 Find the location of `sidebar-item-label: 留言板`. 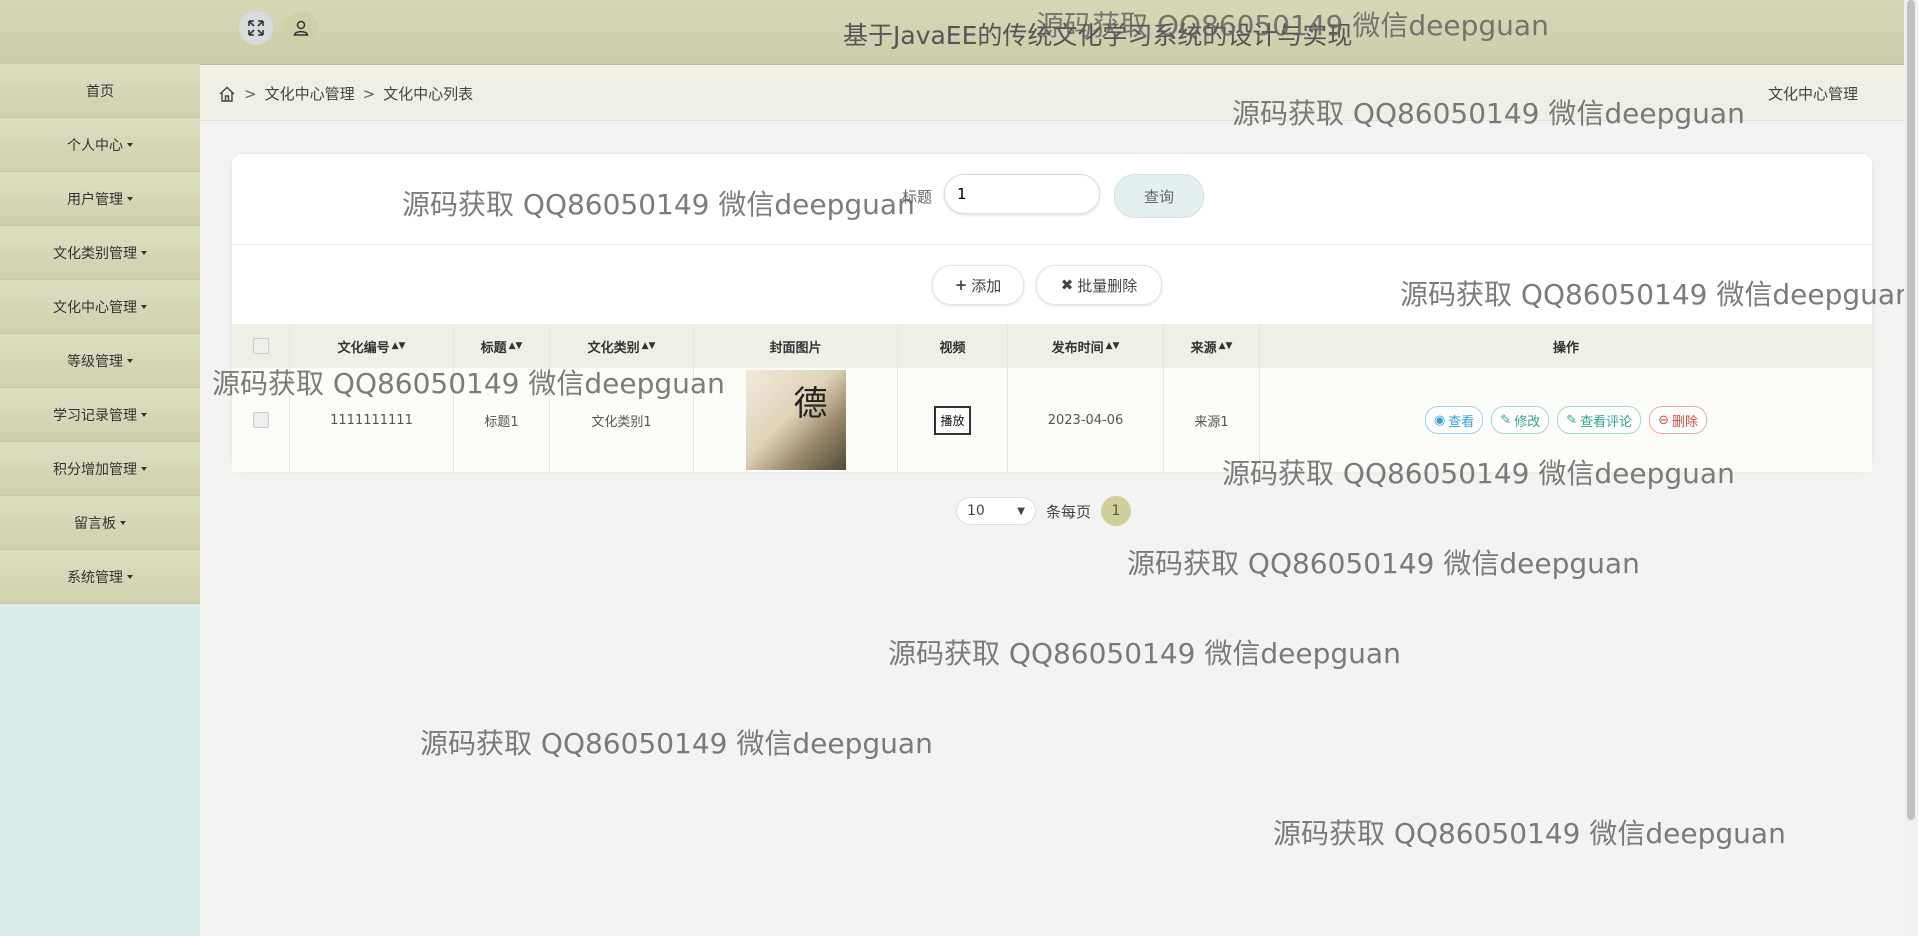

sidebar-item-label: 留言板 is located at coordinates (95, 523).